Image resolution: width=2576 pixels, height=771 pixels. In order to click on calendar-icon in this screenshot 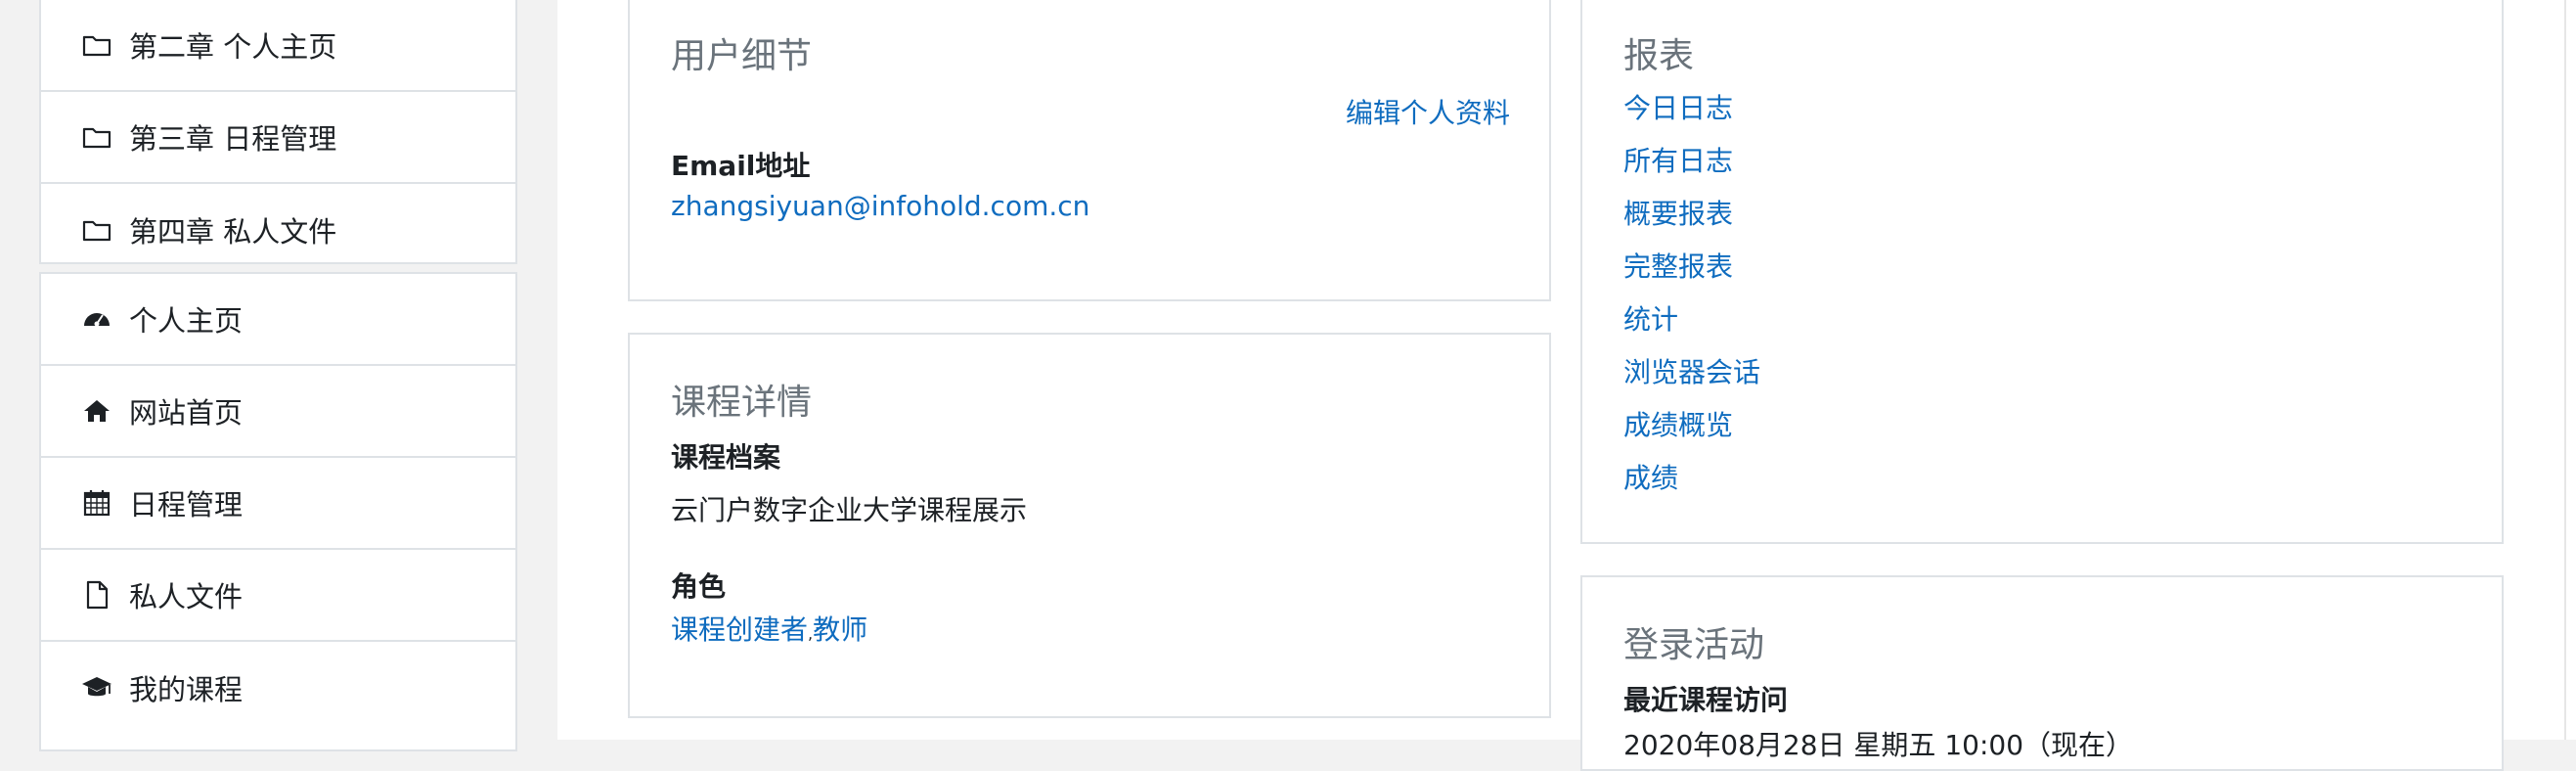, I will do `click(96, 503)`.